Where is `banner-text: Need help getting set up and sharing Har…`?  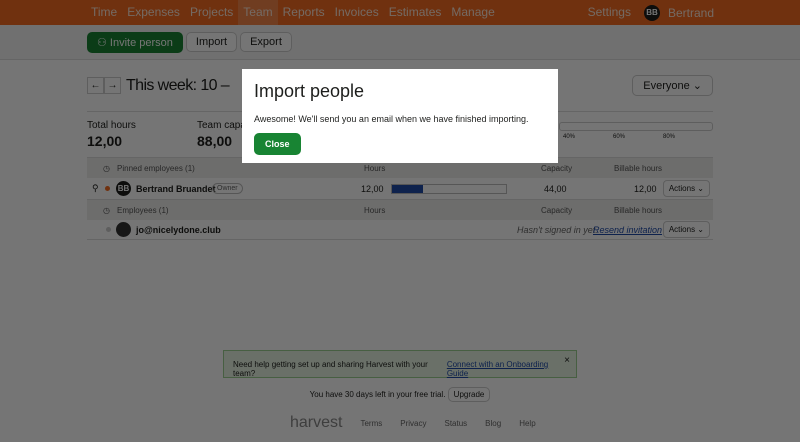
banner-text: Need help getting set up and sharing Har… is located at coordinates (330, 369).